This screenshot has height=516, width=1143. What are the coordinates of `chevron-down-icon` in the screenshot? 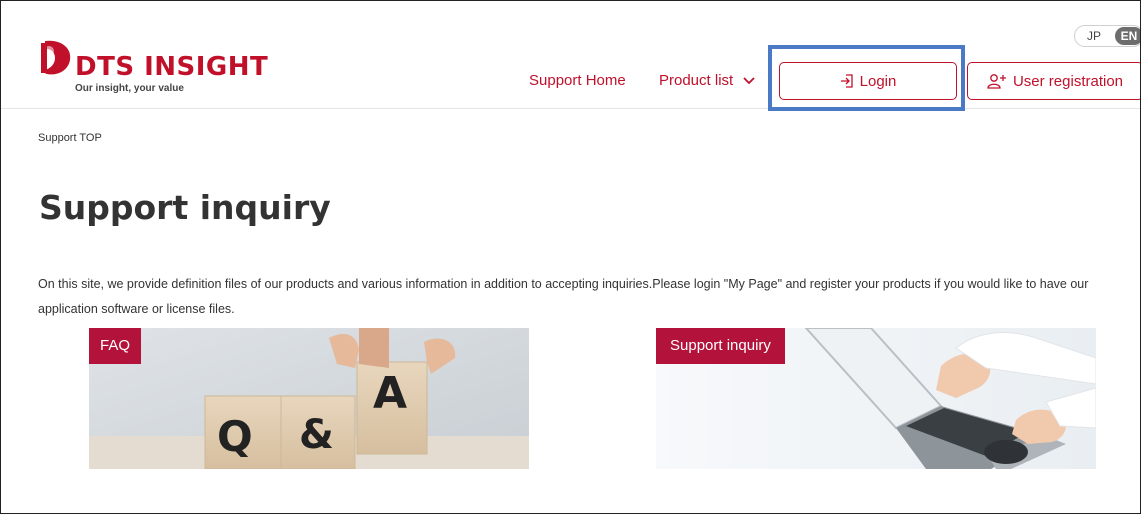 It's located at (749, 81).